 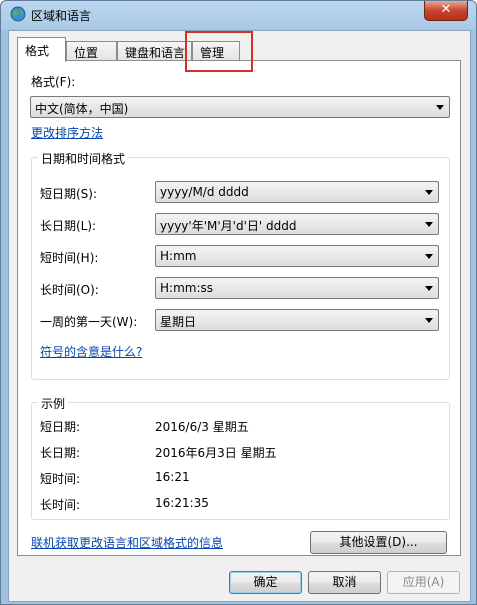 What do you see at coordinates (18, 14) in the screenshot?
I see `globe-icon` at bounding box center [18, 14].